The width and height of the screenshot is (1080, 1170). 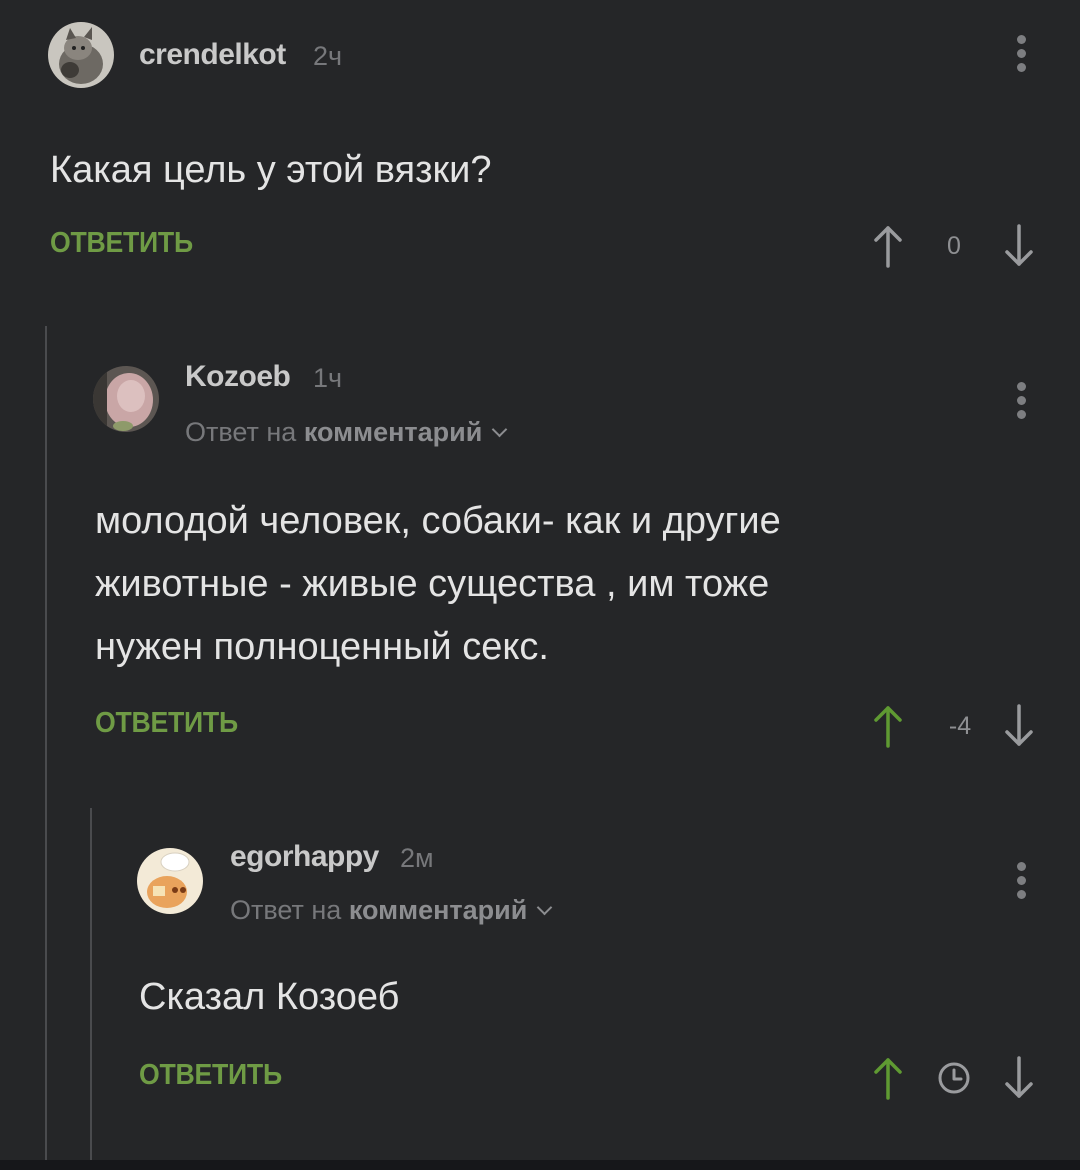 I want to click on score: 0, so click(x=954, y=246).